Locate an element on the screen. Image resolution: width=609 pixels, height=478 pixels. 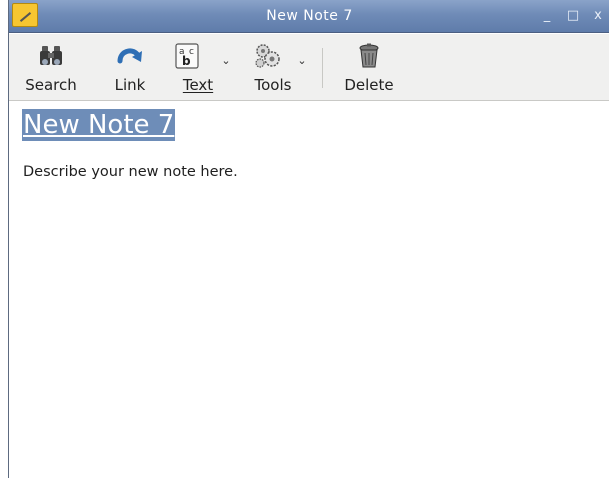
text-menu-button: a c b ⌄ Text is located at coordinates (199, 67).